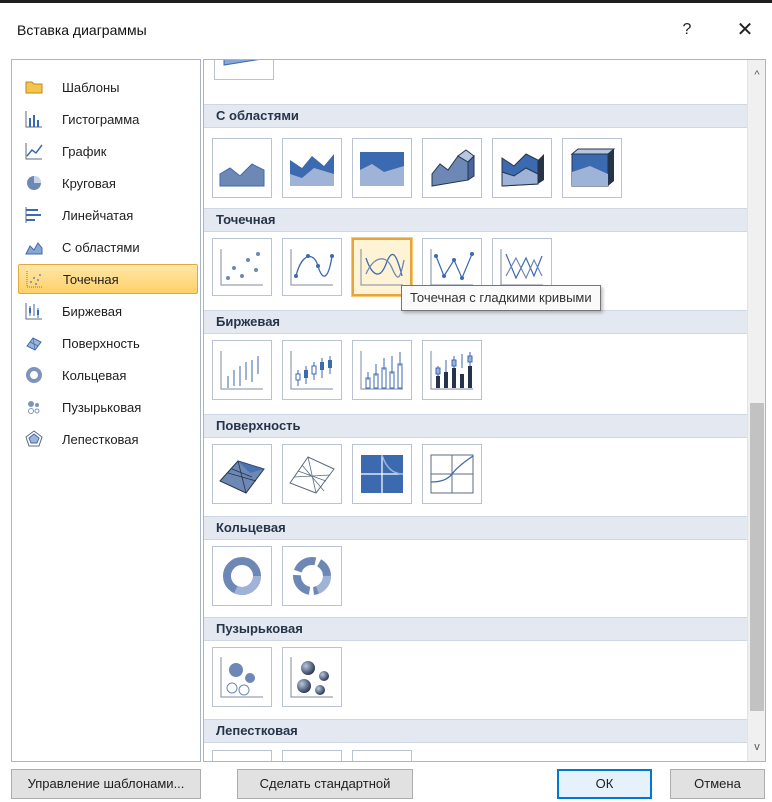 This screenshot has height=802, width=772. What do you see at coordinates (242, 474) in the screenshot?
I see `chart-thumb-3d-surface` at bounding box center [242, 474].